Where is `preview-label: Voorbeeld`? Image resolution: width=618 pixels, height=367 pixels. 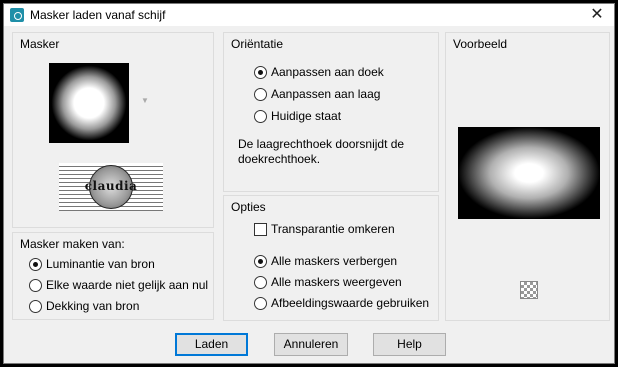
preview-label: Voorbeeld is located at coordinates (480, 44).